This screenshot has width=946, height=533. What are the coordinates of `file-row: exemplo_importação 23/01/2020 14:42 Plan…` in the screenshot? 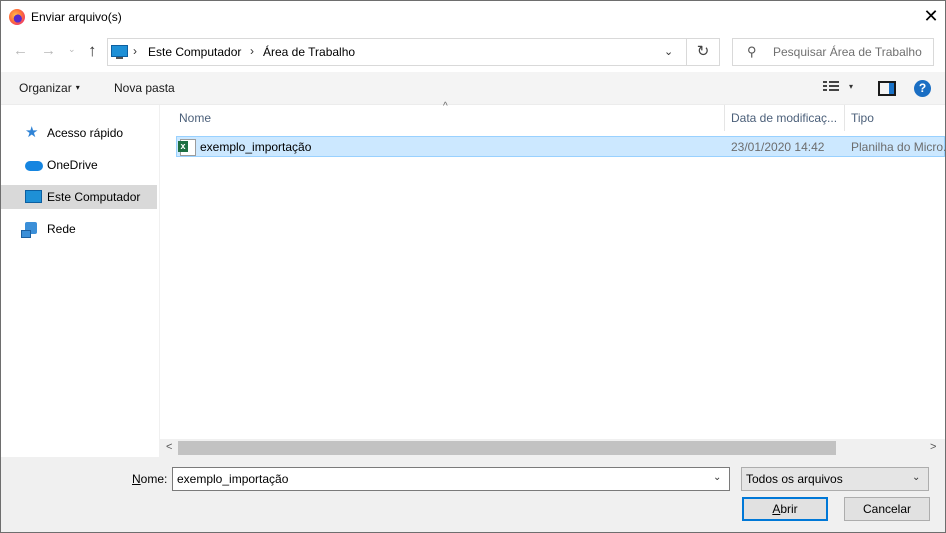 It's located at (560, 146).